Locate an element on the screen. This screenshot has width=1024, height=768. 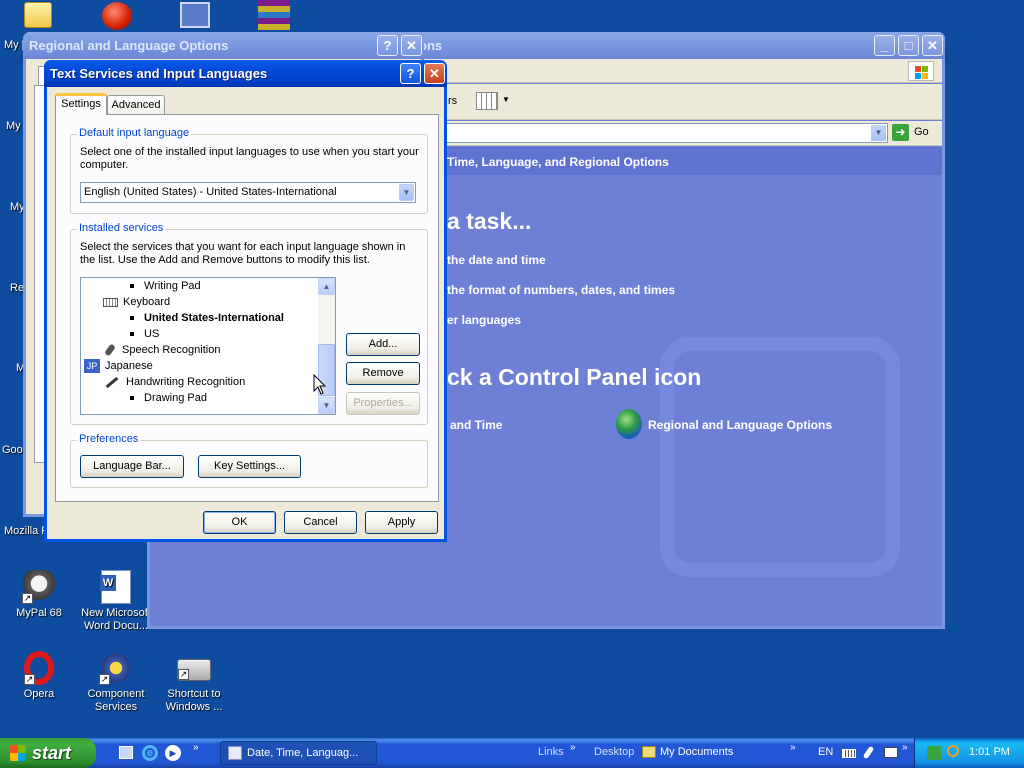
desktop-icon-mypal: ↗ MyPal 68 is located at coordinates (39, 595).